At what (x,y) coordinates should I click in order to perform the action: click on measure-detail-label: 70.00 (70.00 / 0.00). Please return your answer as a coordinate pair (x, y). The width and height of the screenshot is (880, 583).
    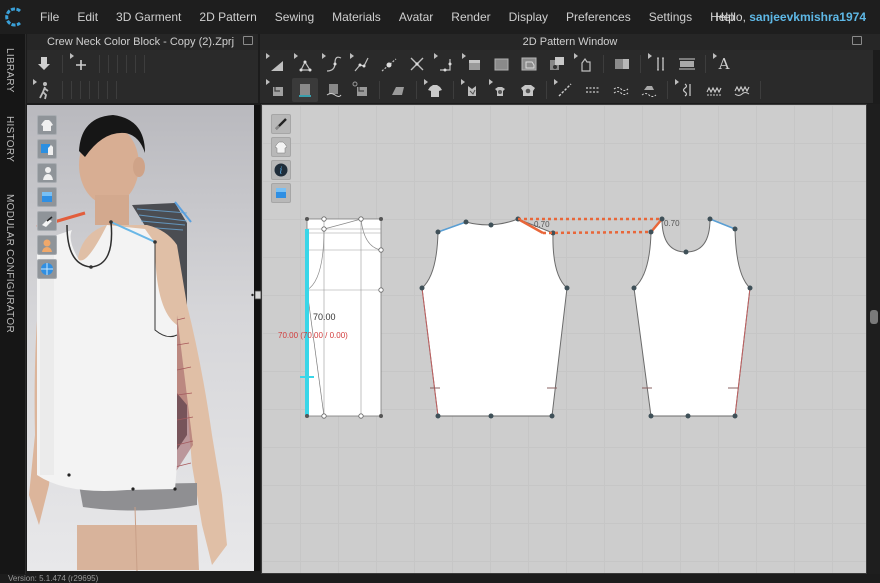
    Looking at the image, I should click on (313, 335).